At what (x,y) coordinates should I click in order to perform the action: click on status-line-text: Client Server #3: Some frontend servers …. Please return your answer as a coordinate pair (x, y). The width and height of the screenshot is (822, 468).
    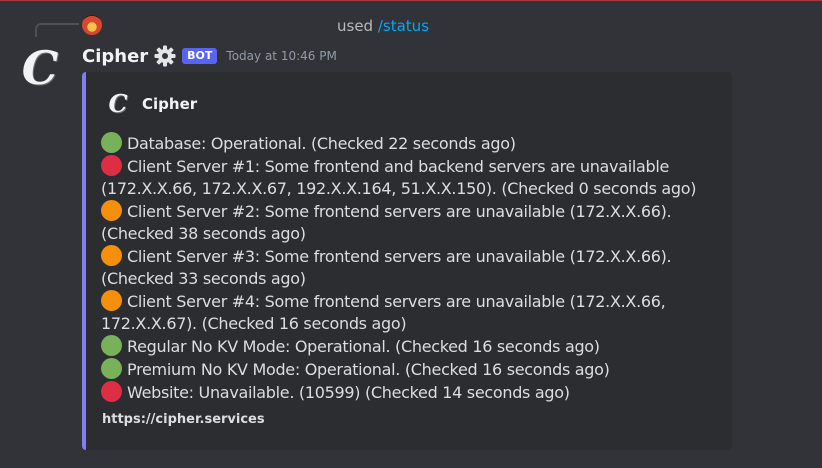
    Looking at the image, I should click on (386, 267).